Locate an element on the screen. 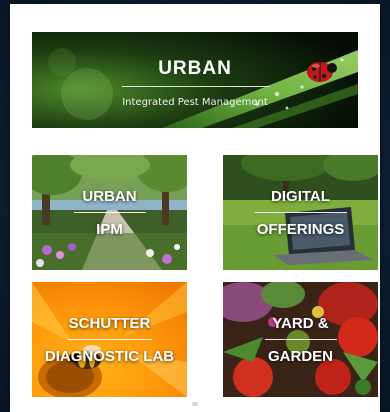  banner-divider is located at coordinates (196, 86).